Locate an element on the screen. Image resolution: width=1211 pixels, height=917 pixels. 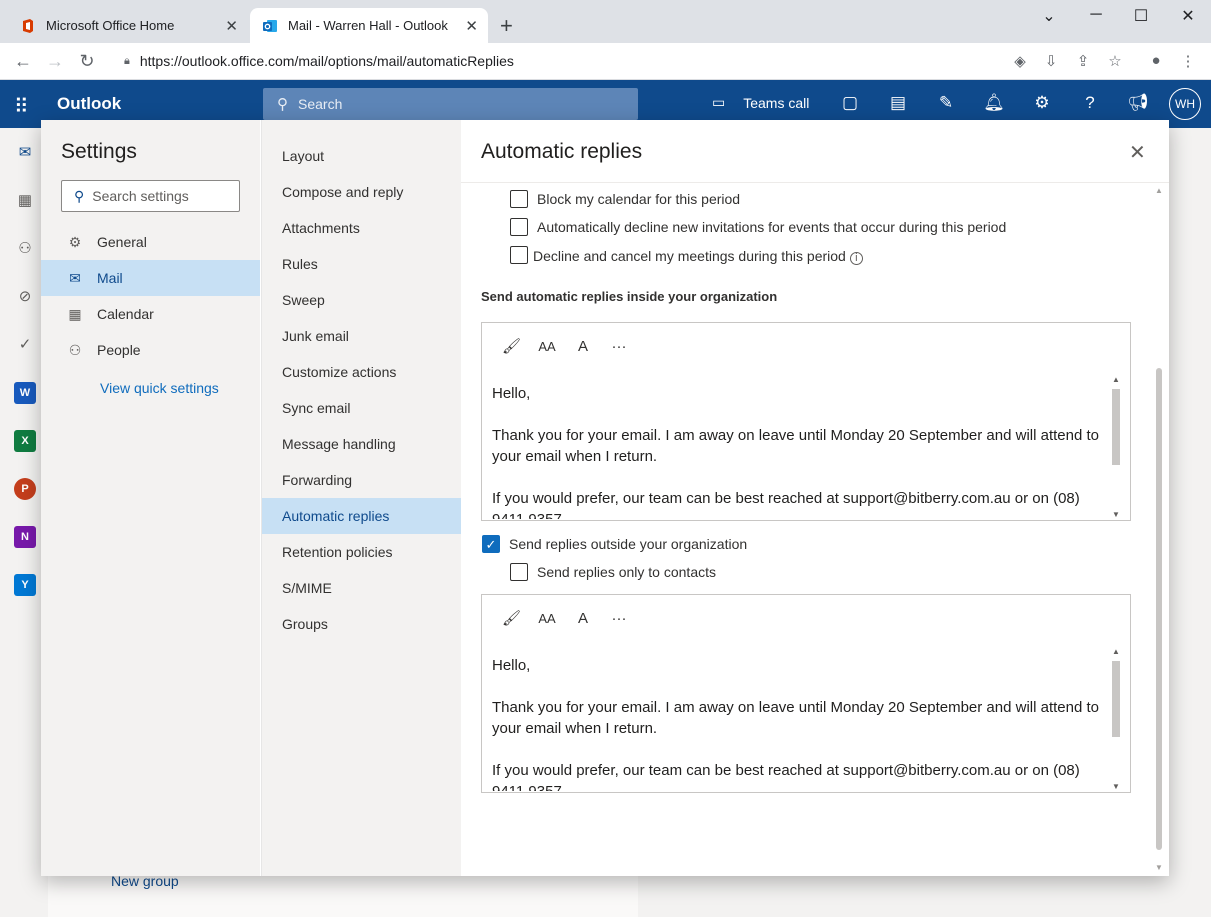
new-tab-button: + is located at coordinates (506, 26).